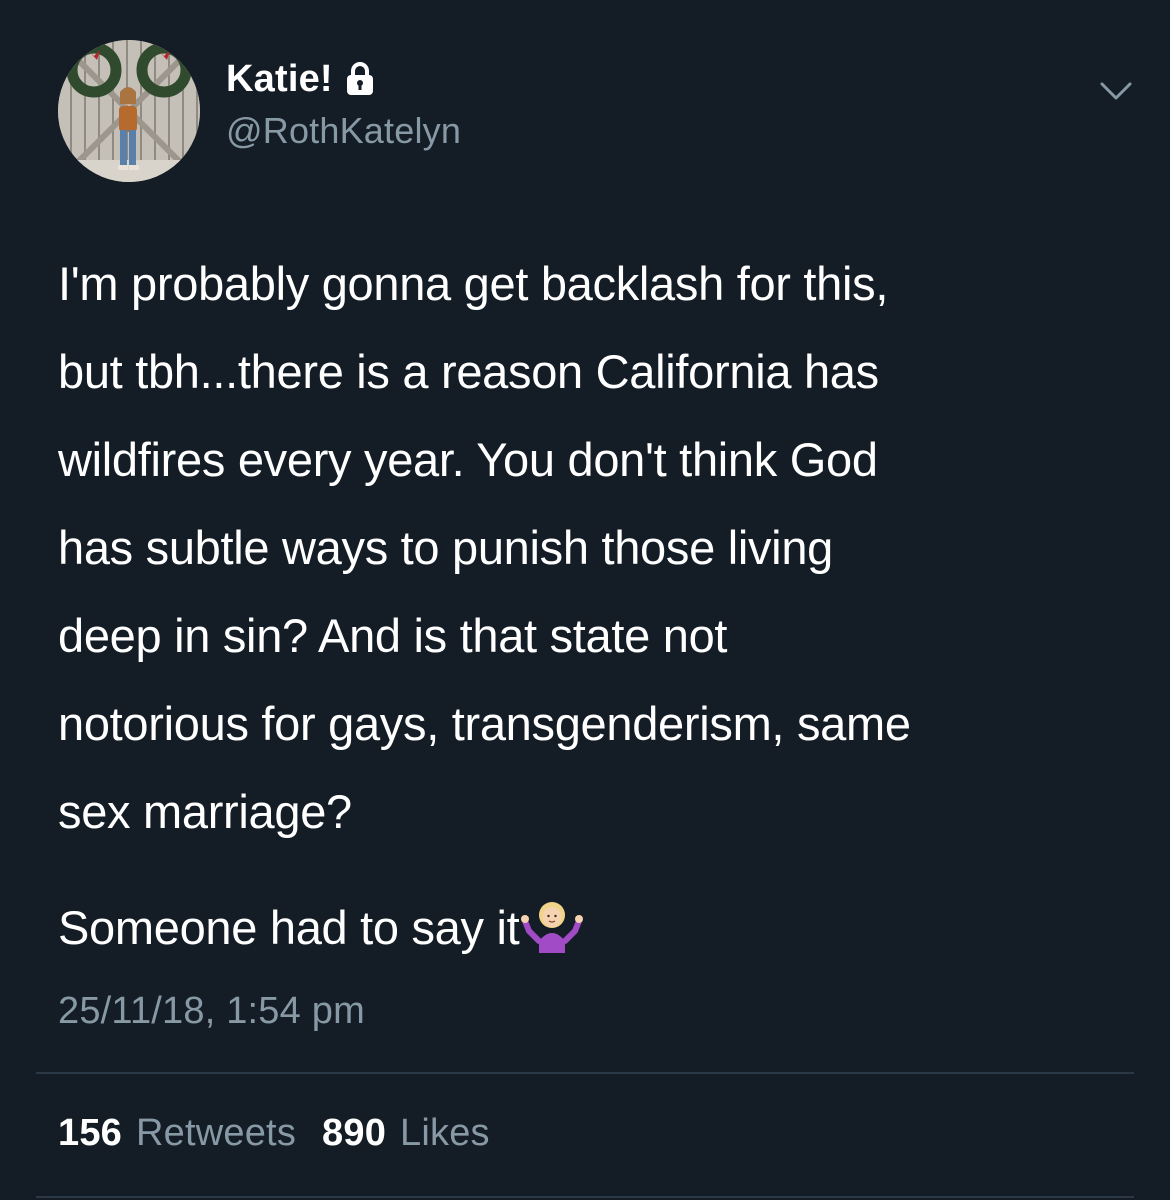 The width and height of the screenshot is (1170, 1200). What do you see at coordinates (484, 723) in the screenshot?
I see `tweet-line: notorious for gays, transgenderism, same` at bounding box center [484, 723].